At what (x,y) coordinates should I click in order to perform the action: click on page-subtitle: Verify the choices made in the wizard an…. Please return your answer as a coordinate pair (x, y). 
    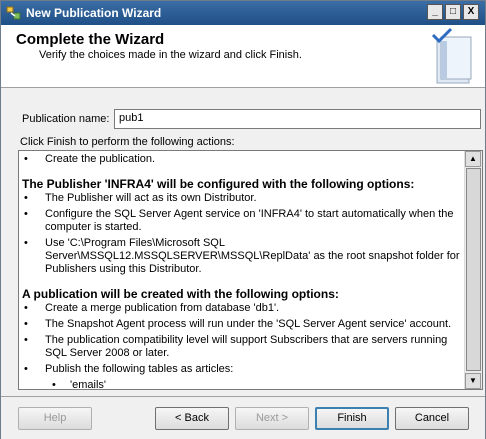
    Looking at the image, I should click on (170, 55).